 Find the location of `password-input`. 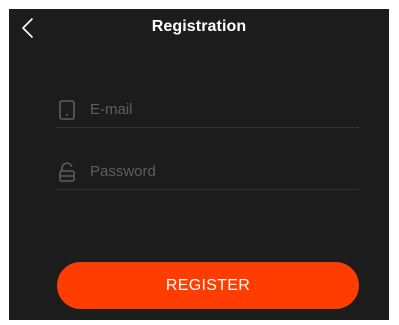

password-input is located at coordinates (220, 171).